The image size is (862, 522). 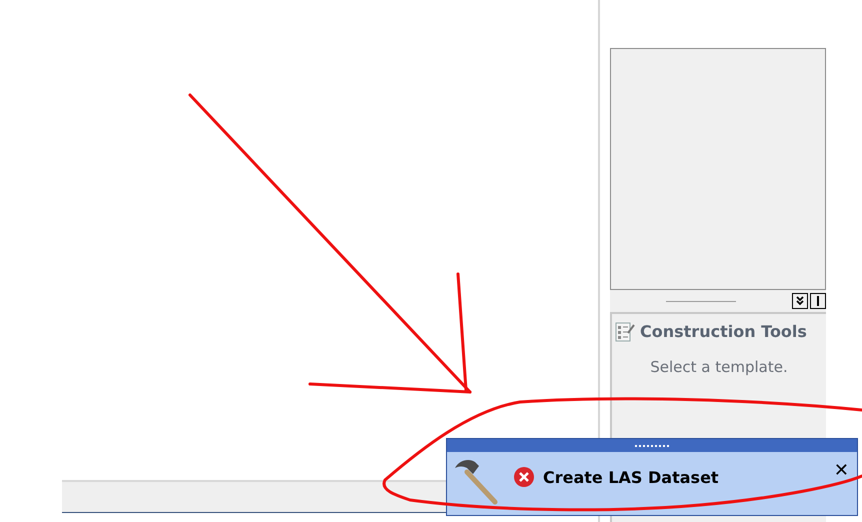 What do you see at coordinates (841, 471) in the screenshot?
I see `close-button: ✕` at bounding box center [841, 471].